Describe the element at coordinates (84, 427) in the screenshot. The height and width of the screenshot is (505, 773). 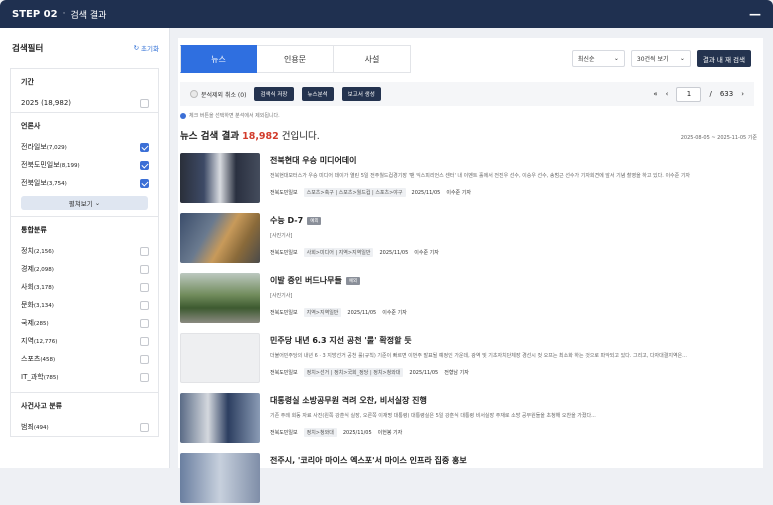
I see `filter-row-incident: 범죄(494)` at that location.